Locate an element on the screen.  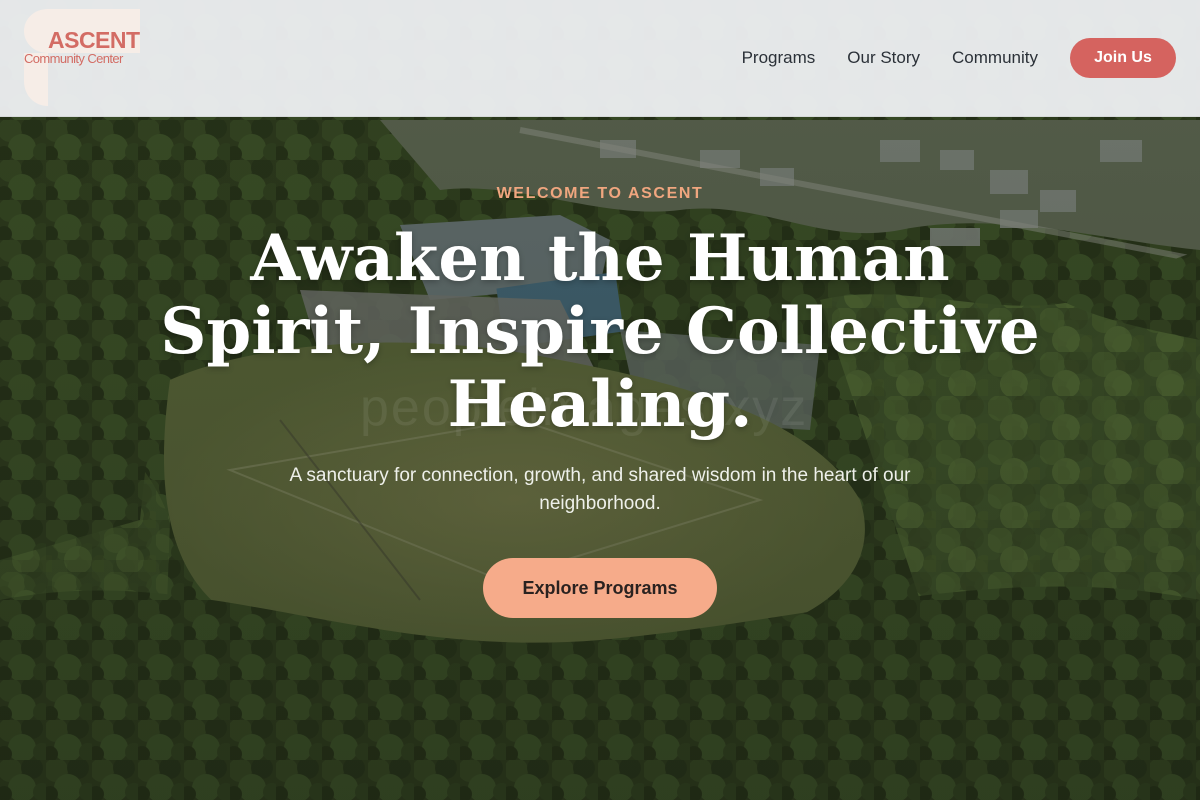
nav-link-our-story: Our Story is located at coordinates (883, 58).